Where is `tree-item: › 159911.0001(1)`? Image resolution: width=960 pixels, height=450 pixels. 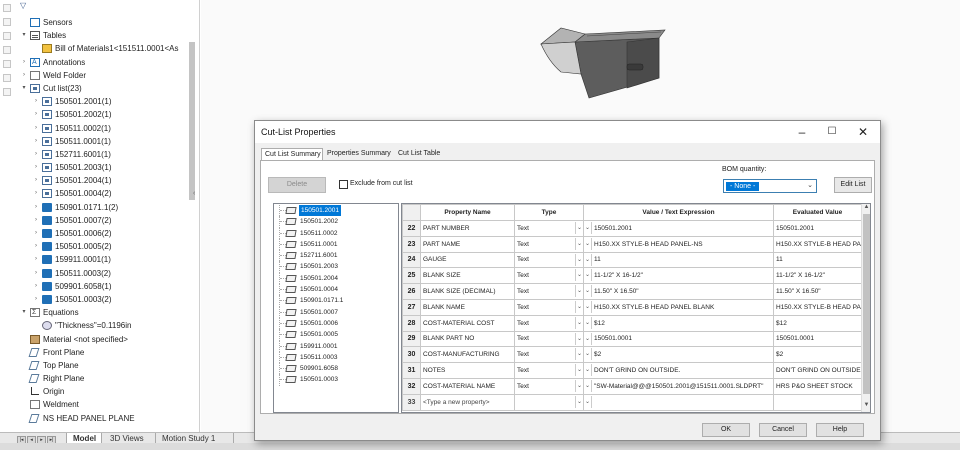 tree-item: › 159911.0001(1) is located at coordinates (95, 259).